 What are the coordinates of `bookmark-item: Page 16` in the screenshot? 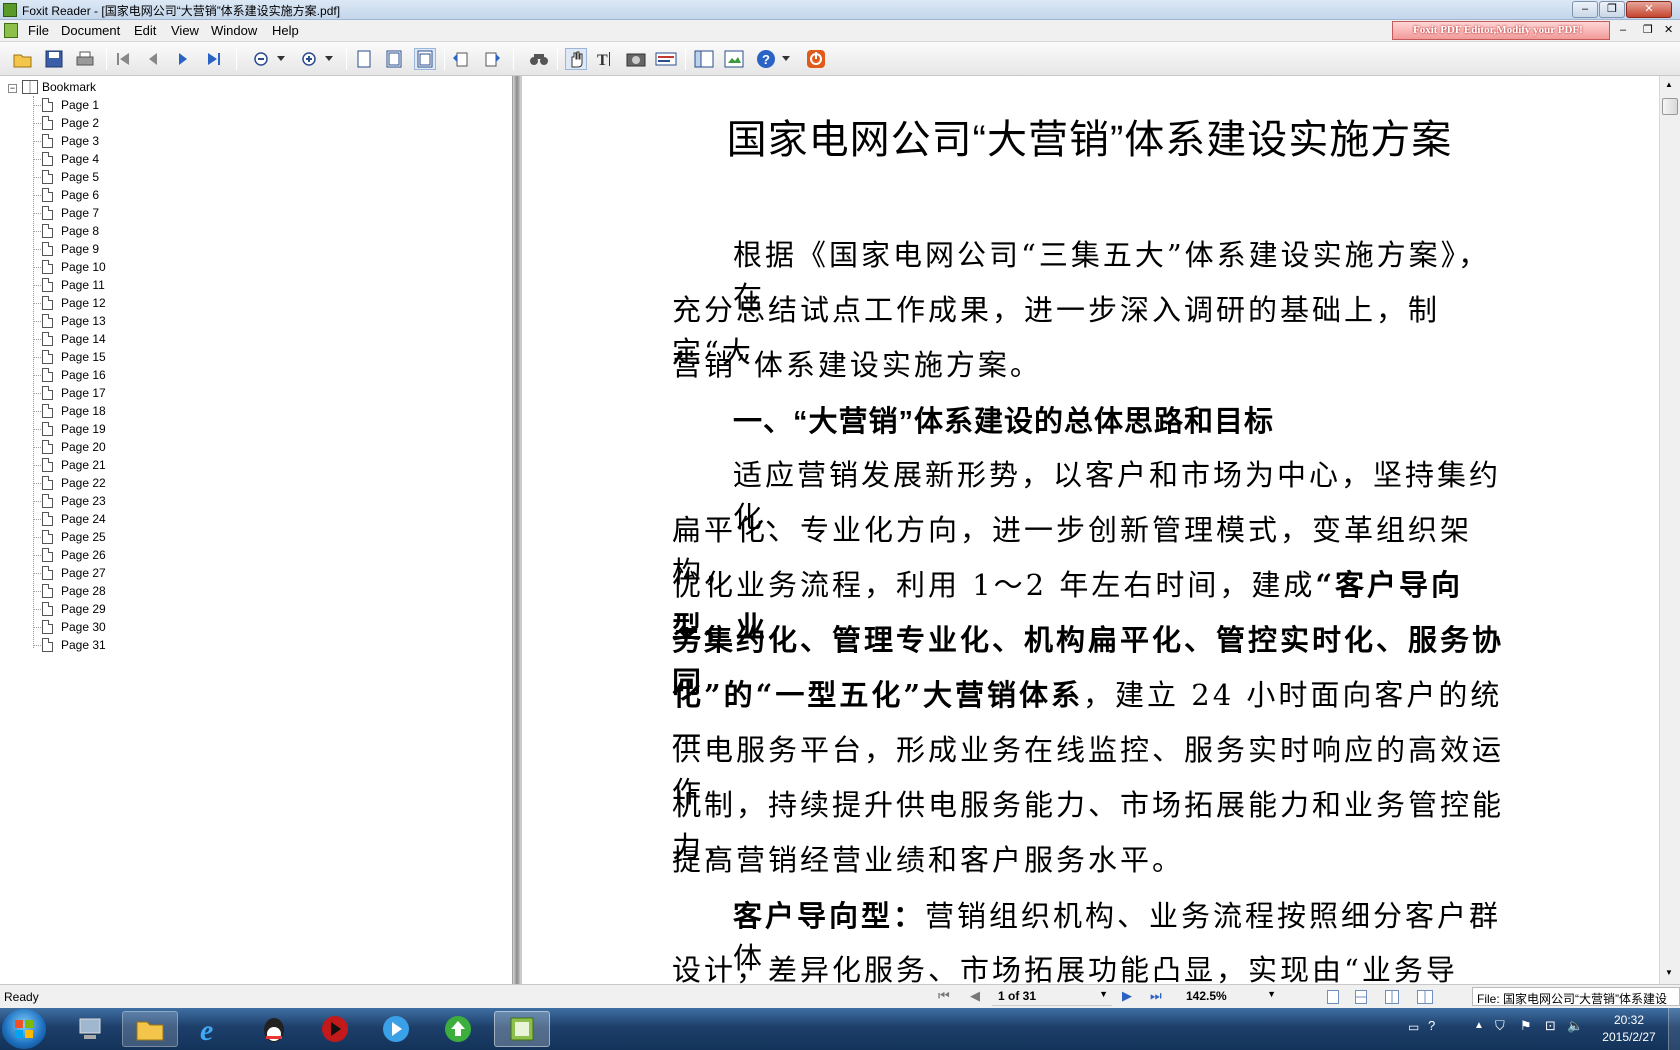 It's located at (69, 375).